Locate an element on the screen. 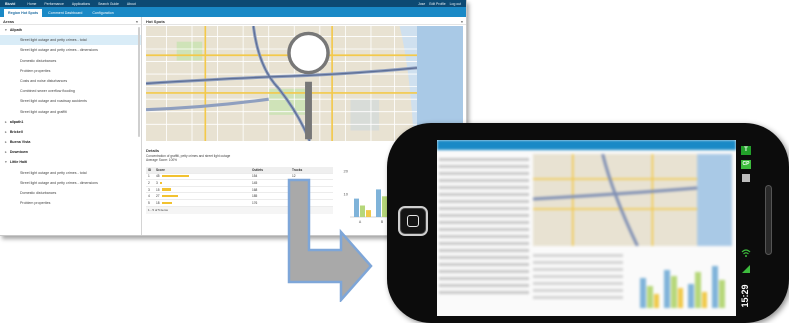  brand-logo: Bluvid is located at coordinates (10, 3).